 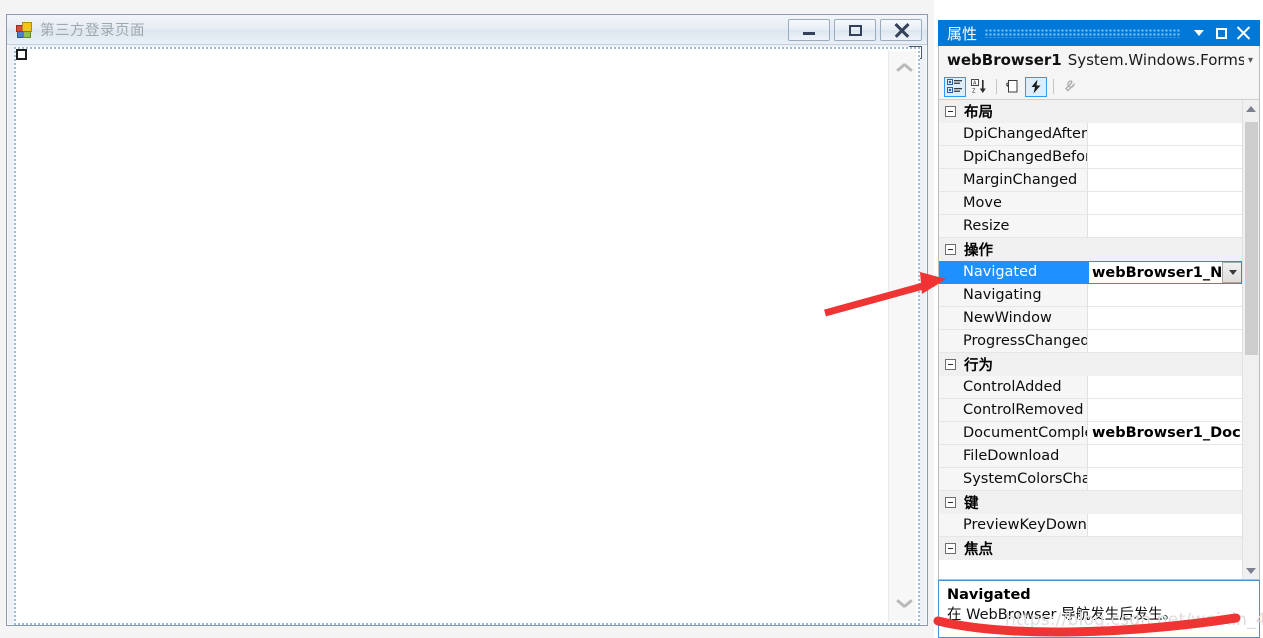 What do you see at coordinates (903, 68) in the screenshot?
I see `scroll-up-button` at bounding box center [903, 68].